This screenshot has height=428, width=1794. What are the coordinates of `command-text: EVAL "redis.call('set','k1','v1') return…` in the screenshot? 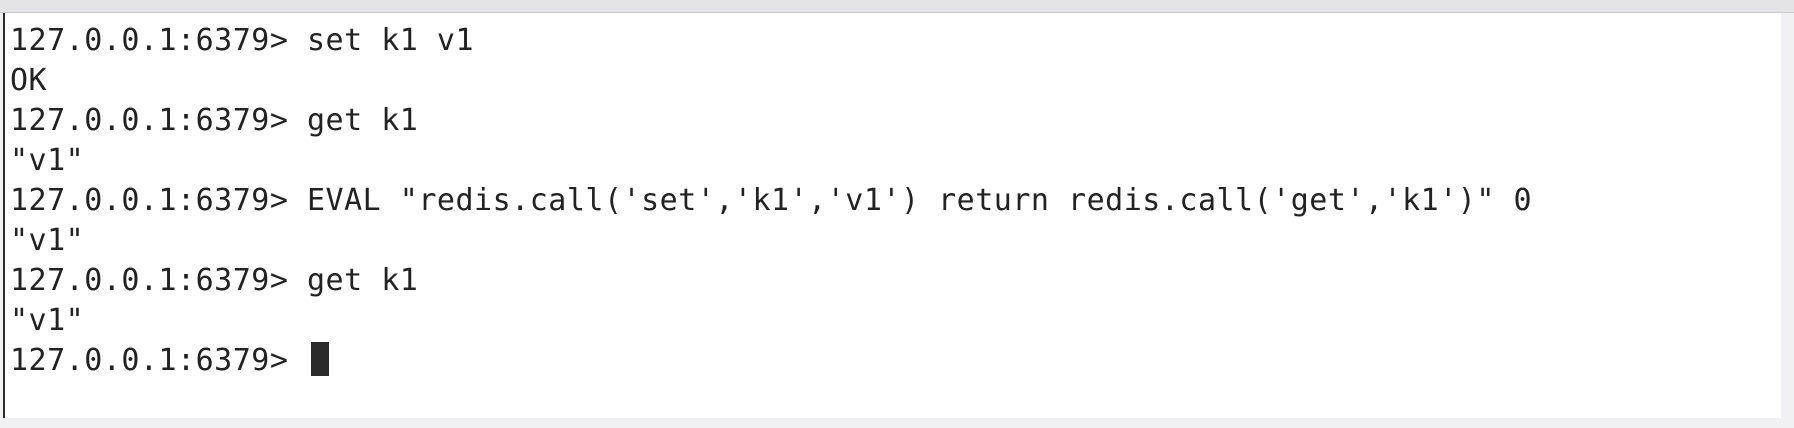 It's located at (919, 200).